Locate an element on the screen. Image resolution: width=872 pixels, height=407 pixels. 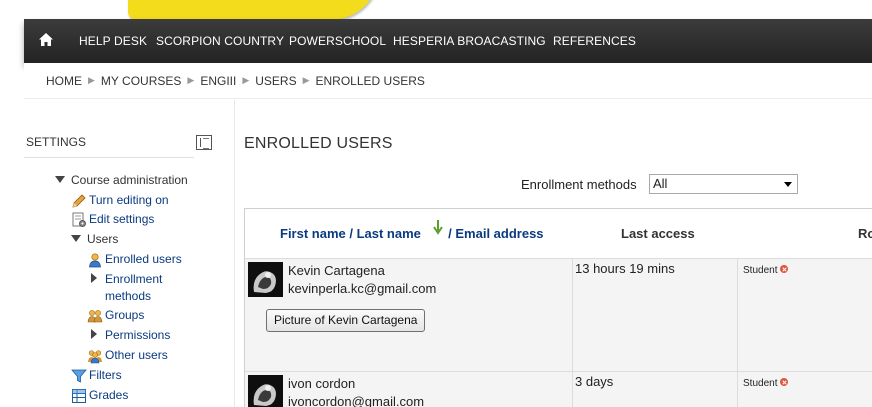
user-email: ivoncordon@gmail.com is located at coordinates (356, 400).